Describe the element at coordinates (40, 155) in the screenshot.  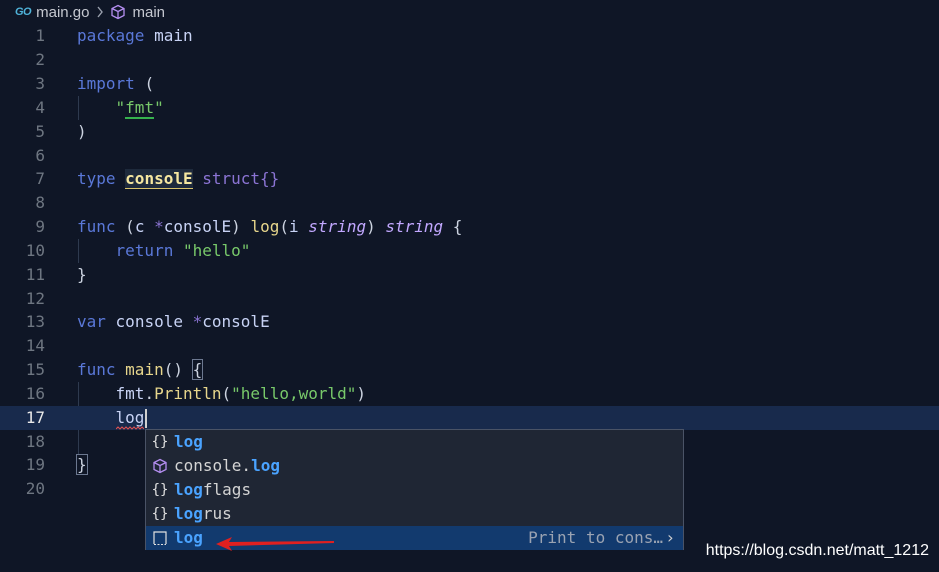
I see `line-number: 6` at that location.